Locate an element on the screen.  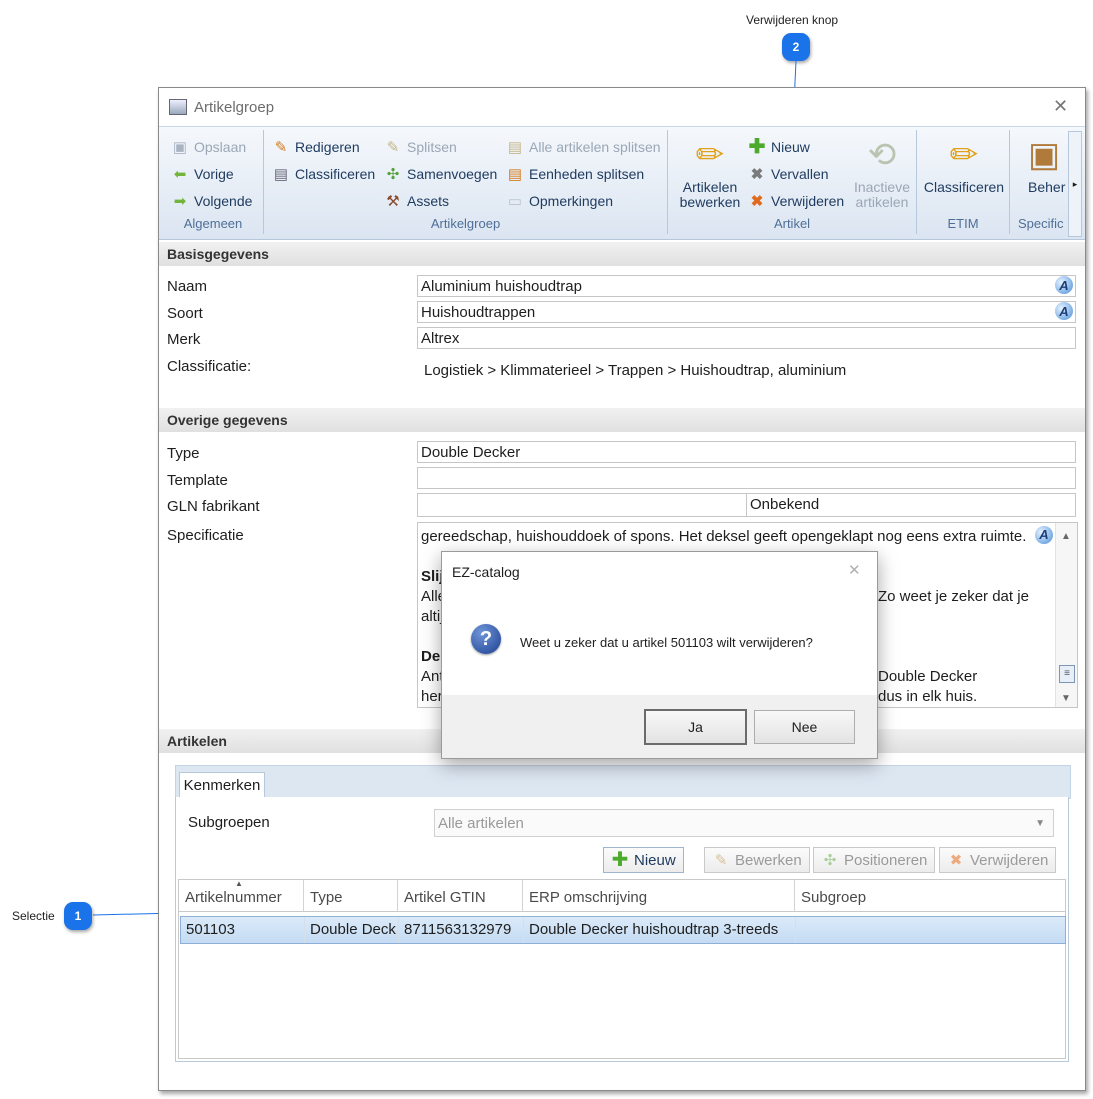
specificatie-label: Specificatie is located at coordinates (205, 535).